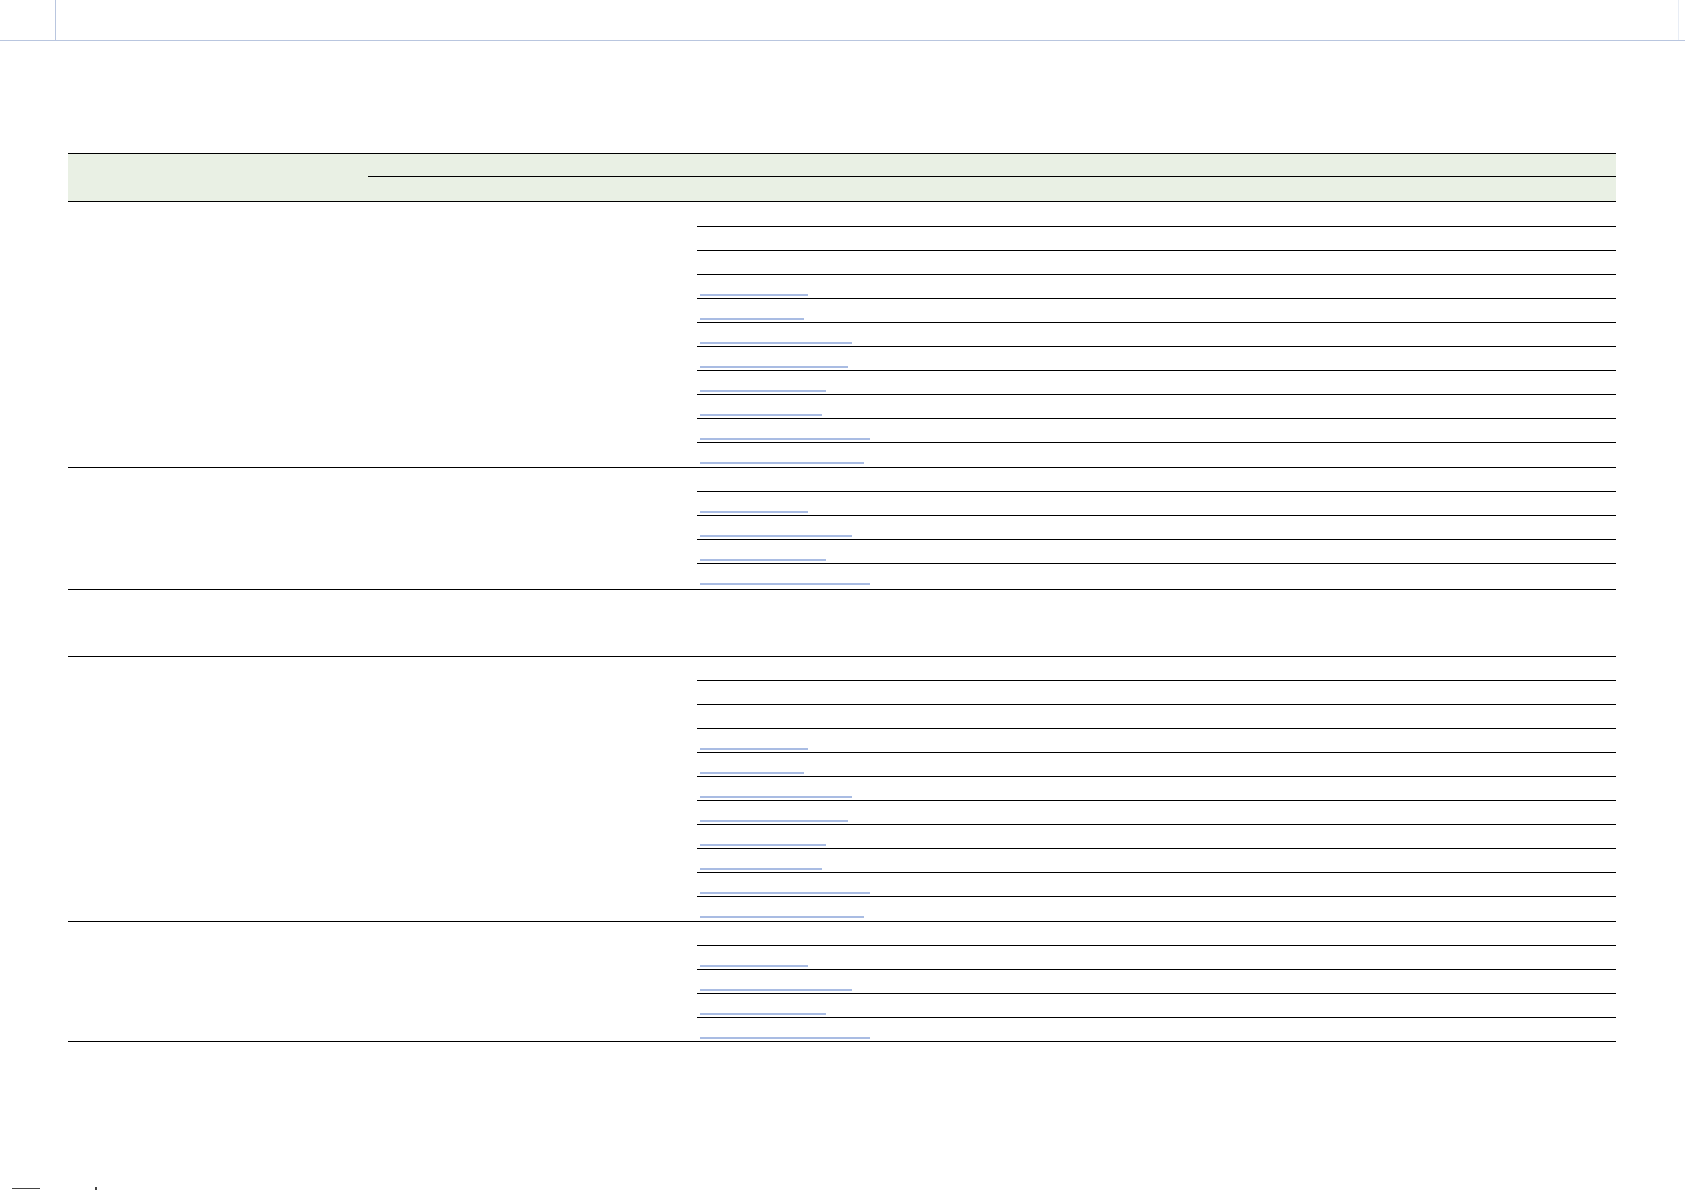 The height and width of the screenshot is (1192, 1685). Describe the element at coordinates (26, 1188) in the screenshot. I see `footer-mark` at that location.